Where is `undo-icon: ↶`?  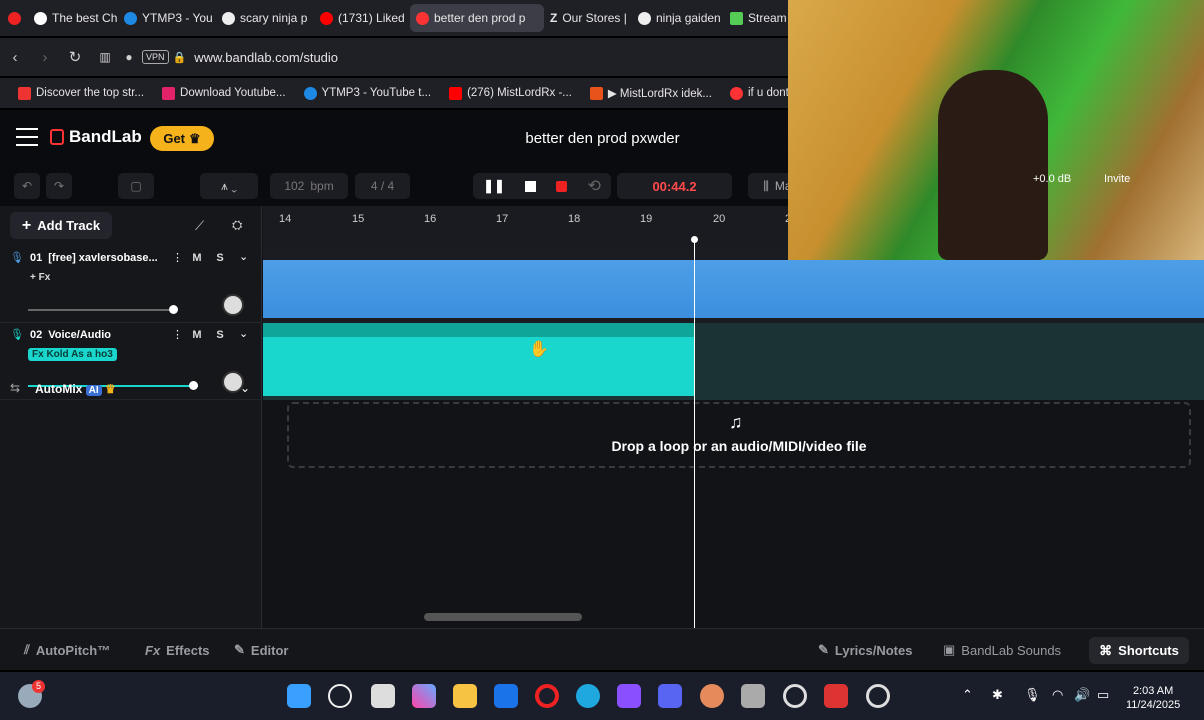
undo-icon: ↶ is located at coordinates (27, 186).